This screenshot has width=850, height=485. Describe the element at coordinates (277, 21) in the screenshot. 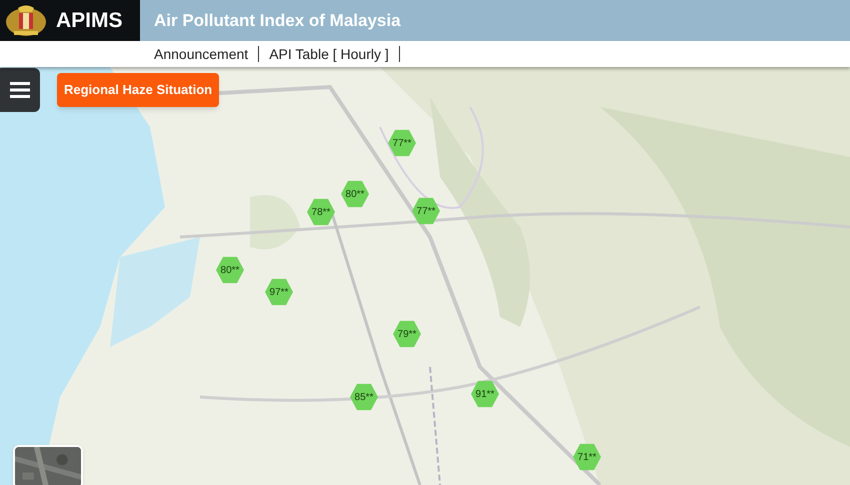

I see `site-title: Air Pollutant Index of Malaysia` at that location.